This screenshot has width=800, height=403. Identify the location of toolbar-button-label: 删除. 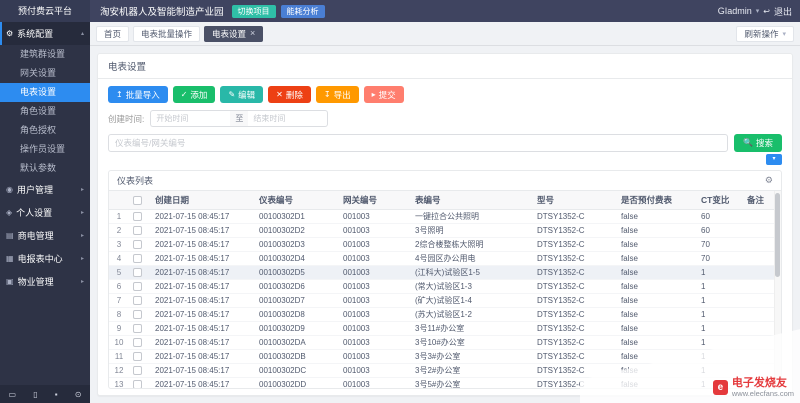
(294, 94).